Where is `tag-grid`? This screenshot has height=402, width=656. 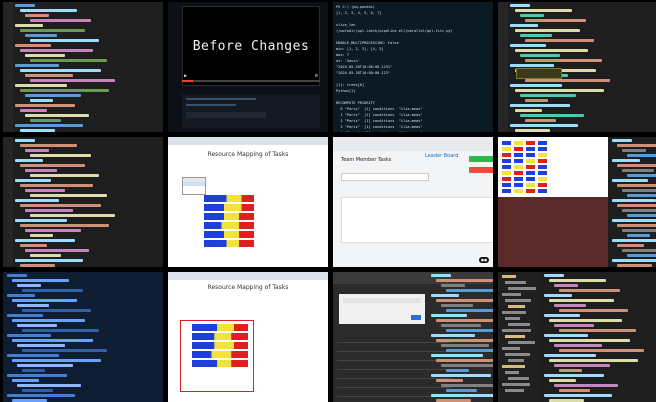
tag-grid is located at coordinates (527, 168).